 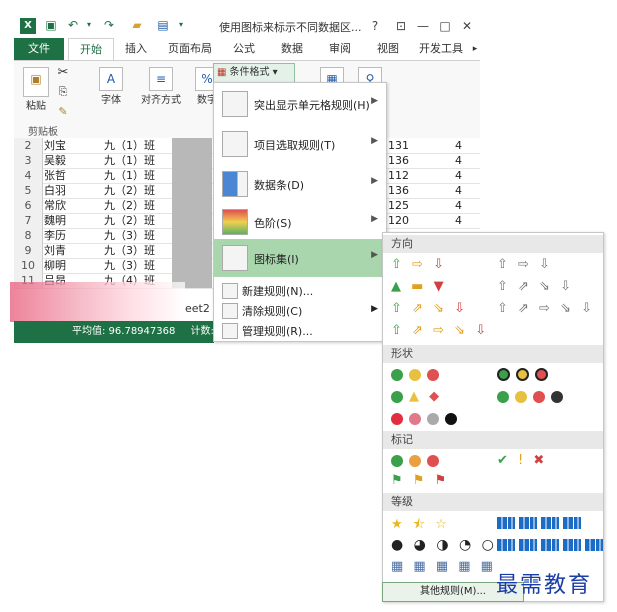 What do you see at coordinates (418, 374) in the screenshot?
I see `icon-set-3-traffic-lights` at bounding box center [418, 374].